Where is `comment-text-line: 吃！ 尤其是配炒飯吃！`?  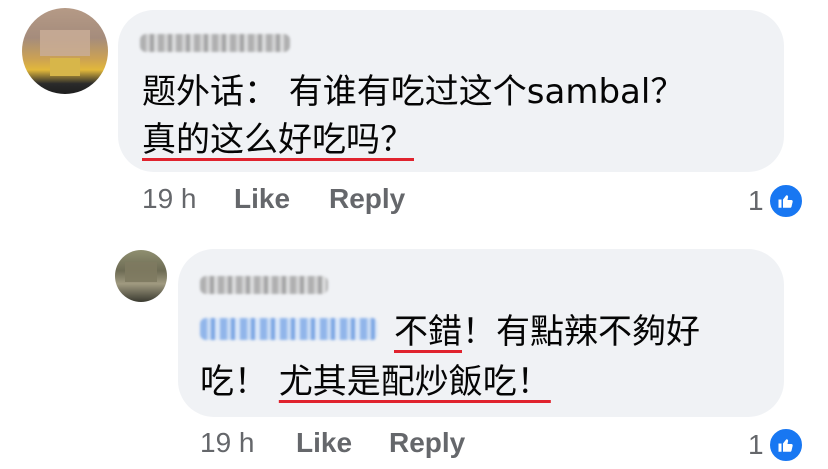
comment-text-line: 吃！ 尤其是配炒飯吃！ is located at coordinates (375, 382).